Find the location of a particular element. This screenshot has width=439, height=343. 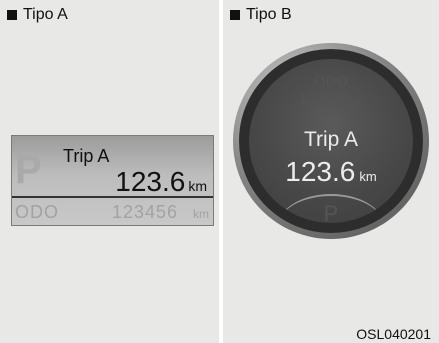

tipo-a-heading-text: Tipo A is located at coordinates (45, 14).